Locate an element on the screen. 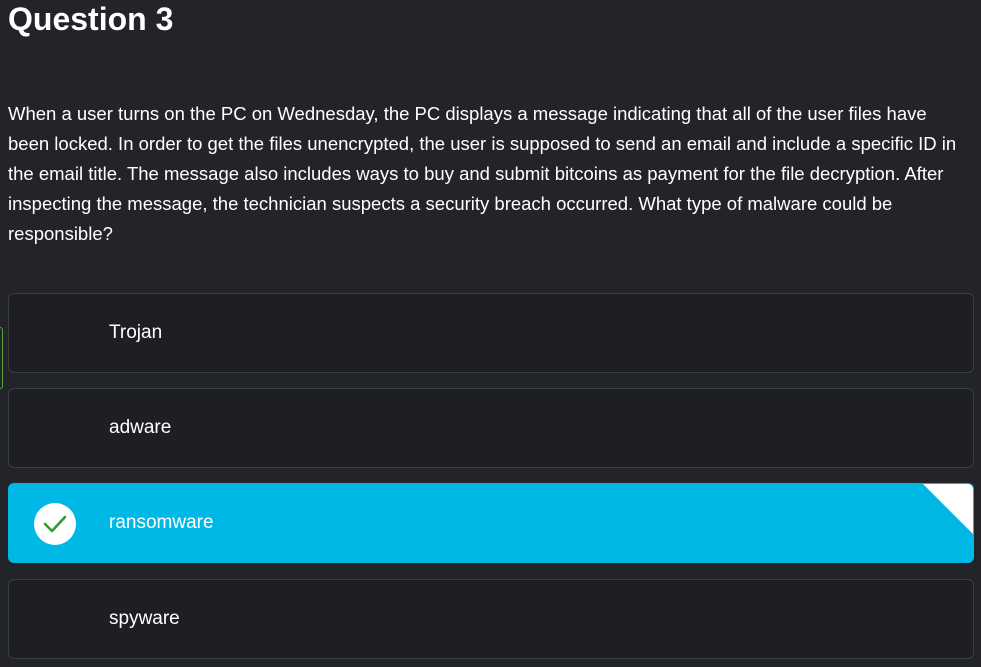 Image resolution: width=981 pixels, height=667 pixels. answer-option-spyware: spyware is located at coordinates (491, 619).